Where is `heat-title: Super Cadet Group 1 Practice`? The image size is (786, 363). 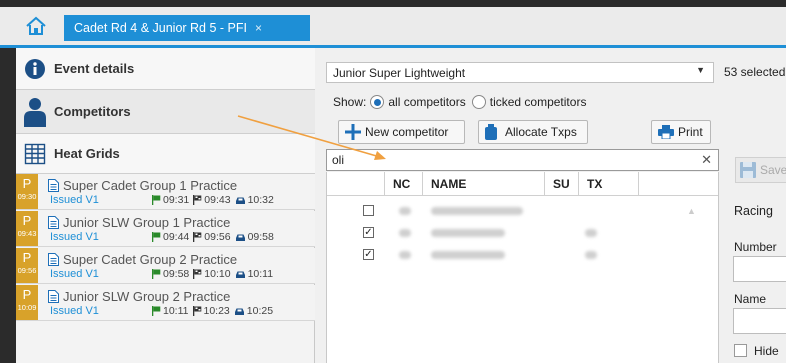 heat-title: Super Cadet Group 1 Practice is located at coordinates (150, 185).